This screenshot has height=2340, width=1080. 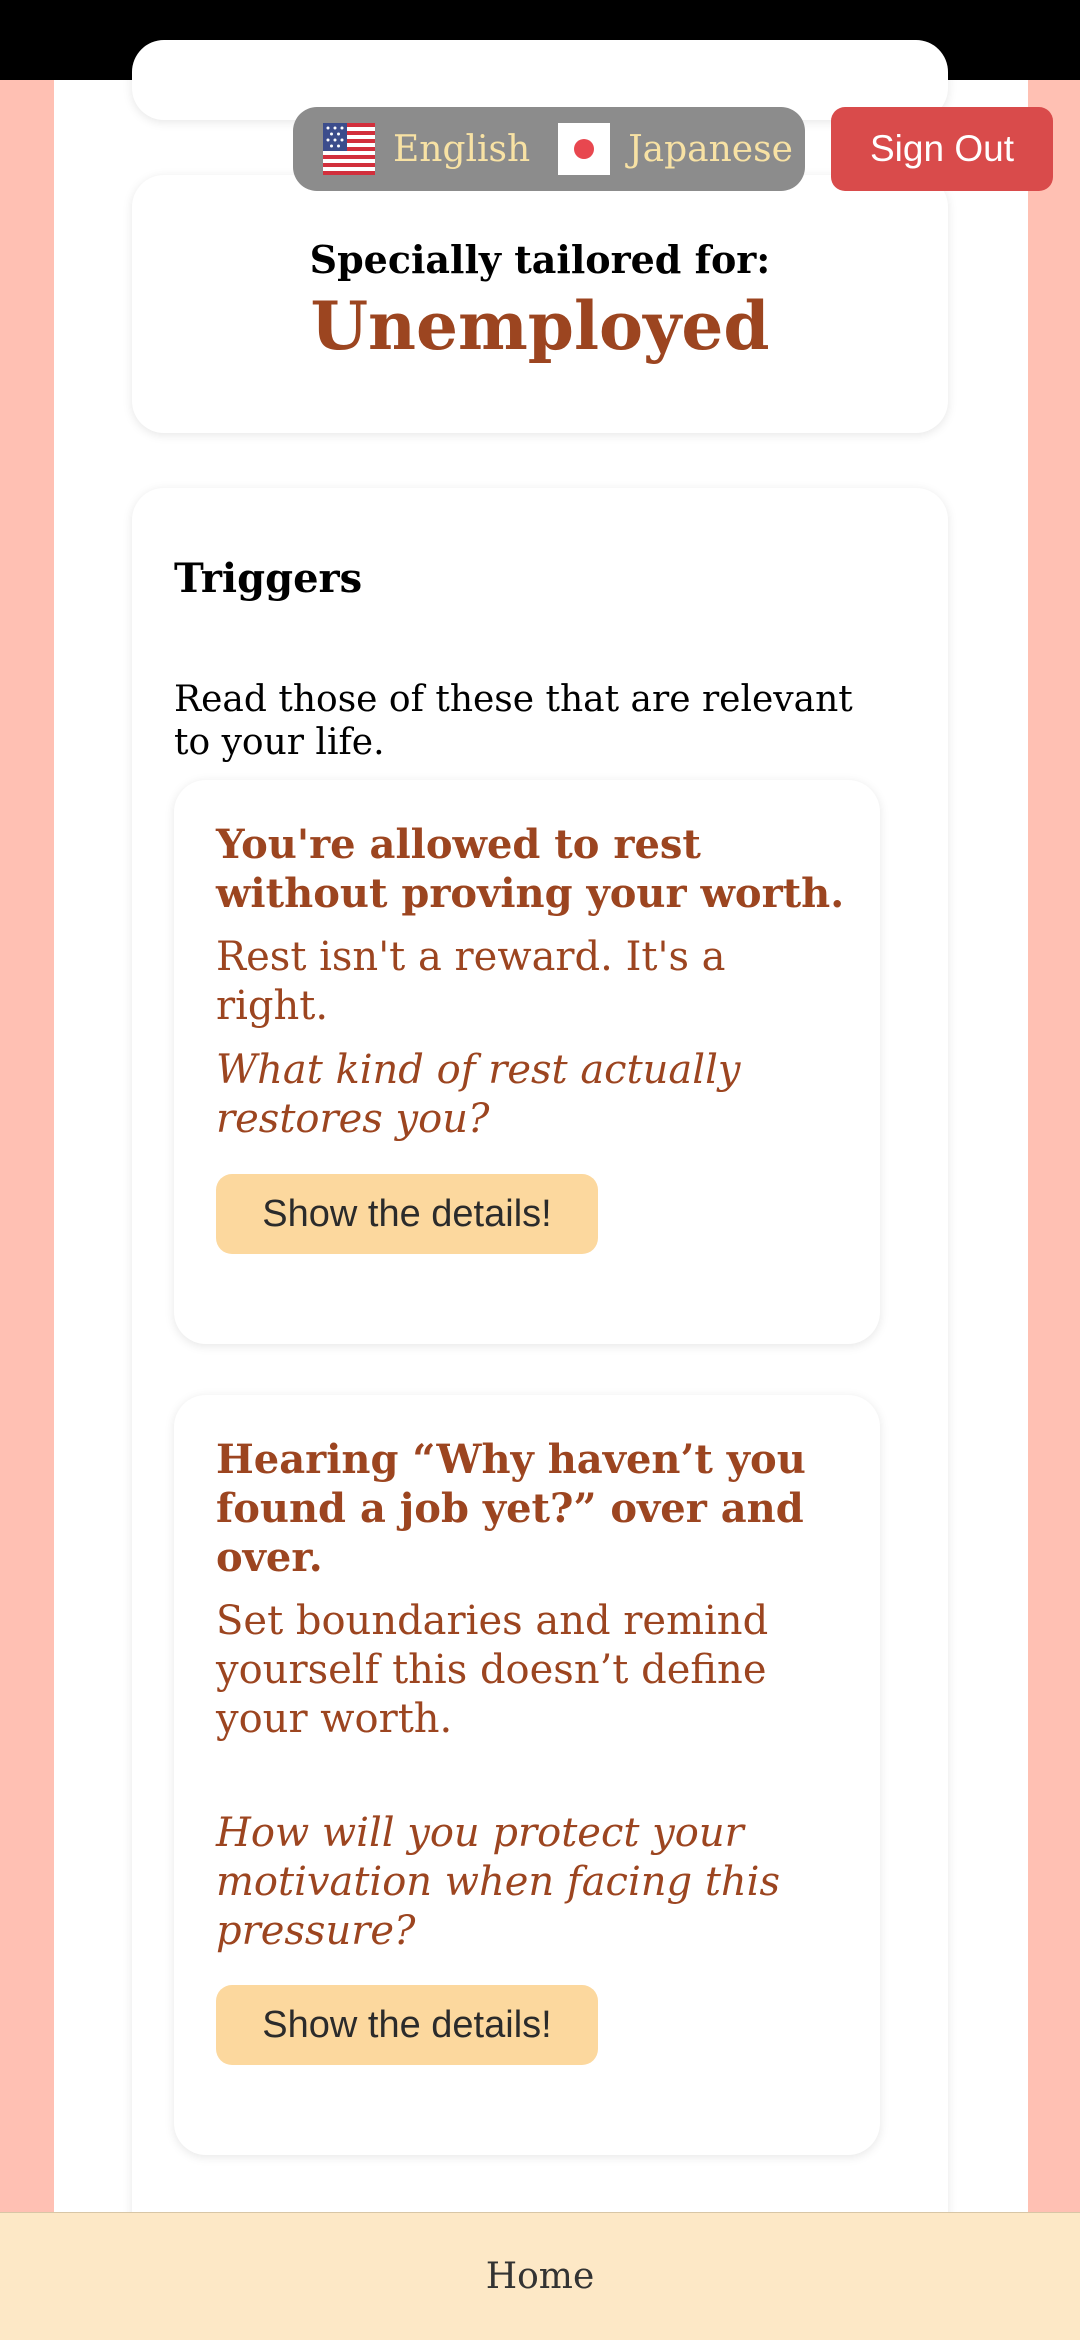 I want to click on language-label-japanese: Japanese, so click(x=710, y=149).